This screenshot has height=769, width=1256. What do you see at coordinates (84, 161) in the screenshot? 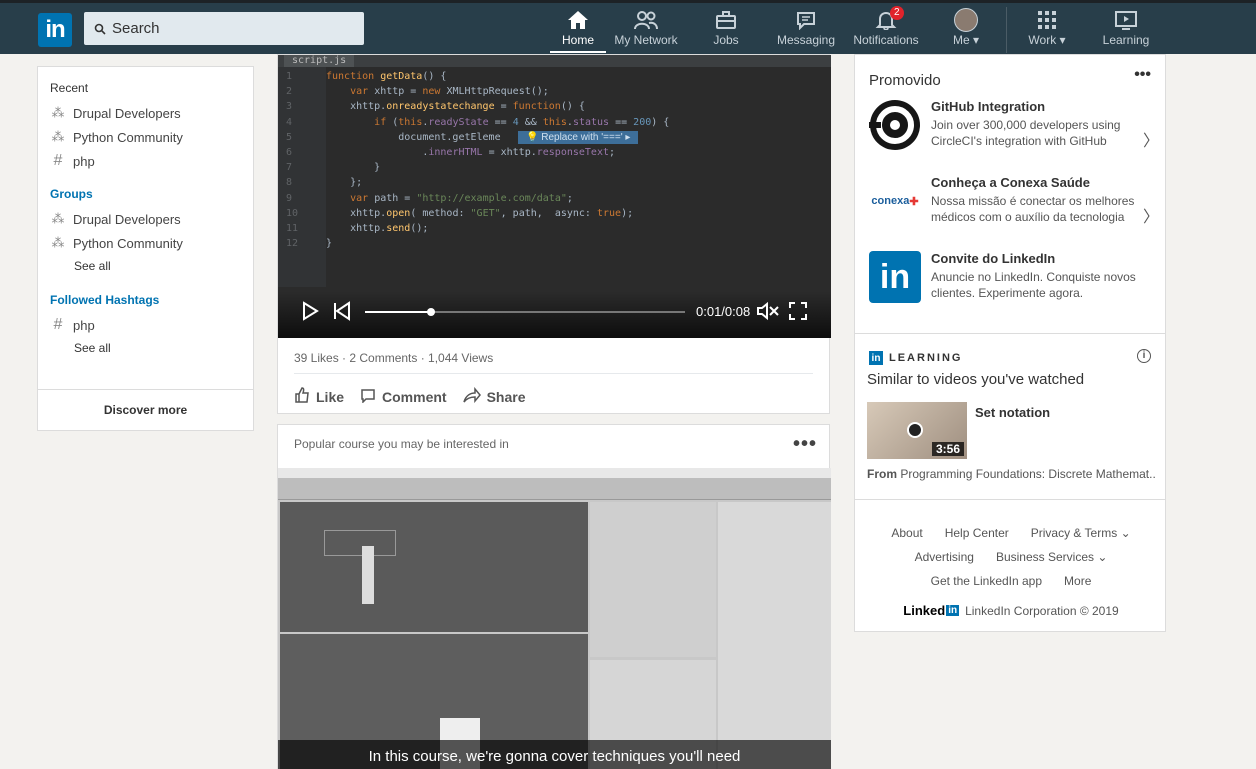
I see `recent-item-label: php` at bounding box center [84, 161].